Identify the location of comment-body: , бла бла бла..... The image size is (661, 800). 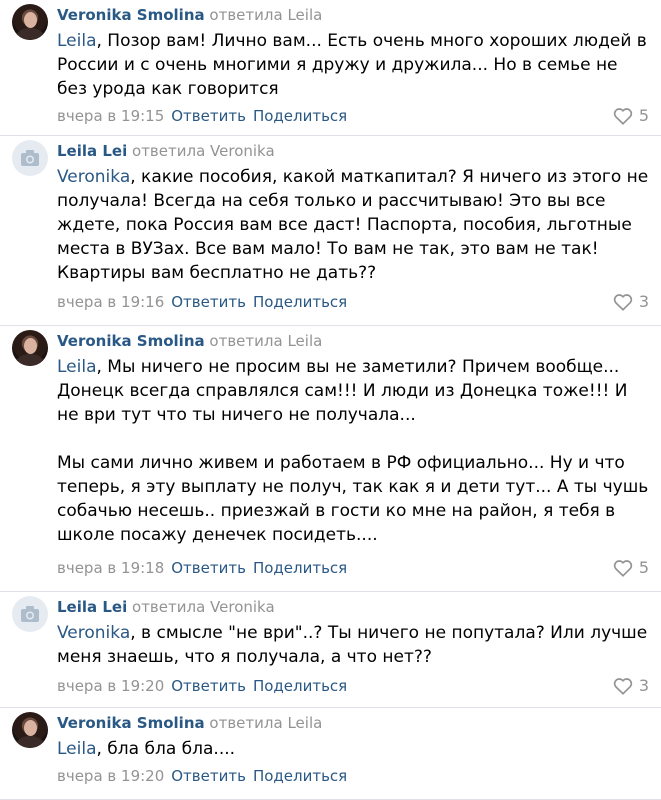
(166, 749).